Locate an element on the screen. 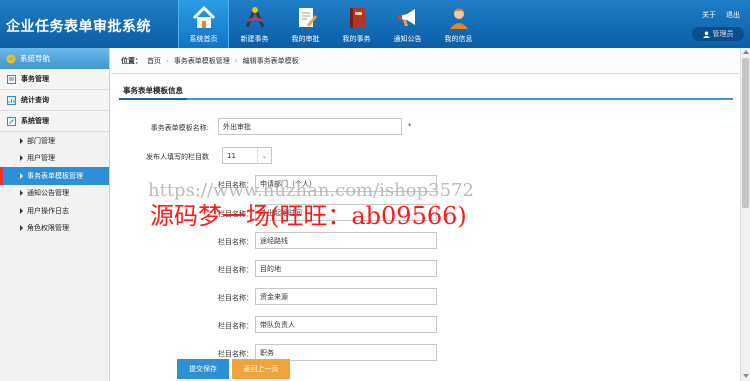 Image resolution: width=750 pixels, height=381 pixels. breadcrumb-templates: 事务表单模板管理 is located at coordinates (202, 61).